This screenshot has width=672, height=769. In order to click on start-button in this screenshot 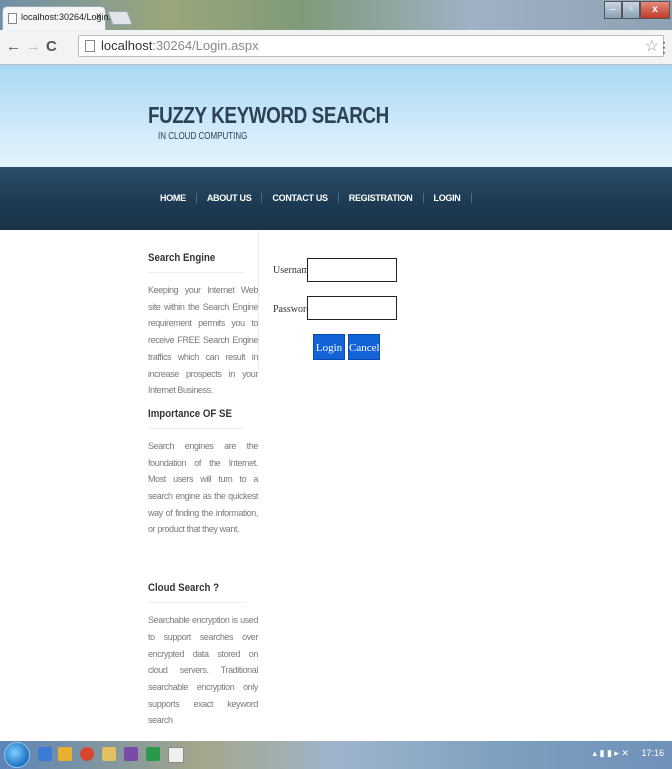, I will do `click(17, 755)`.